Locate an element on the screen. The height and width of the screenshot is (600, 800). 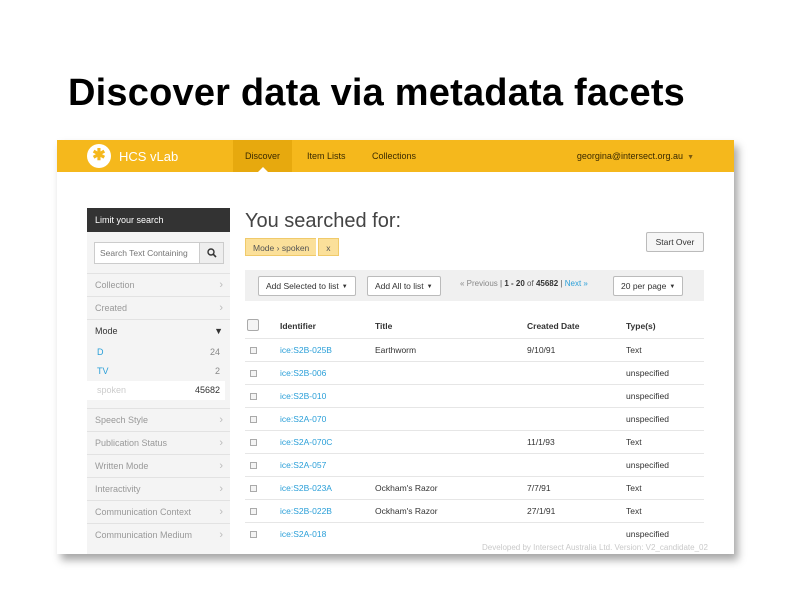
facet-speech-style: Speech Style › is located at coordinates (158, 419).